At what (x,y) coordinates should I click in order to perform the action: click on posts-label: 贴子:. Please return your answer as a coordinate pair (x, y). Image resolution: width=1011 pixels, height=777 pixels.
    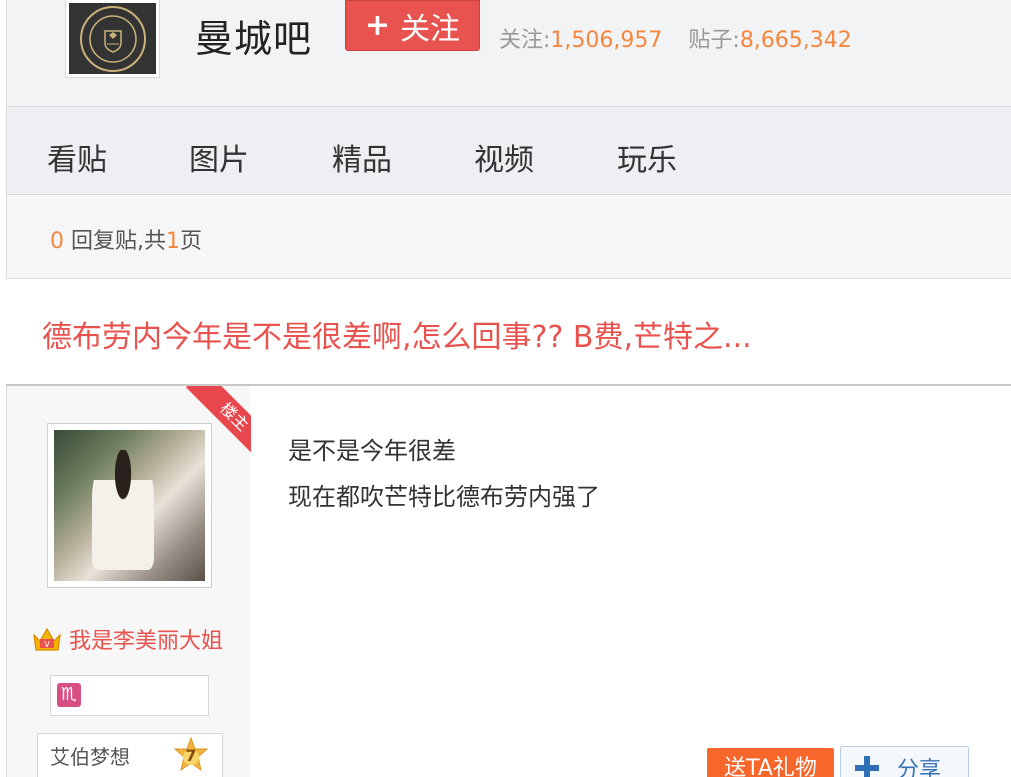
    Looking at the image, I should click on (714, 40).